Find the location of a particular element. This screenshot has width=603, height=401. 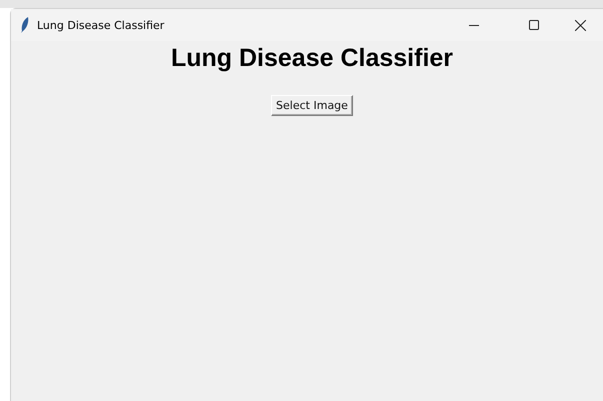

close-icon is located at coordinates (580, 25).